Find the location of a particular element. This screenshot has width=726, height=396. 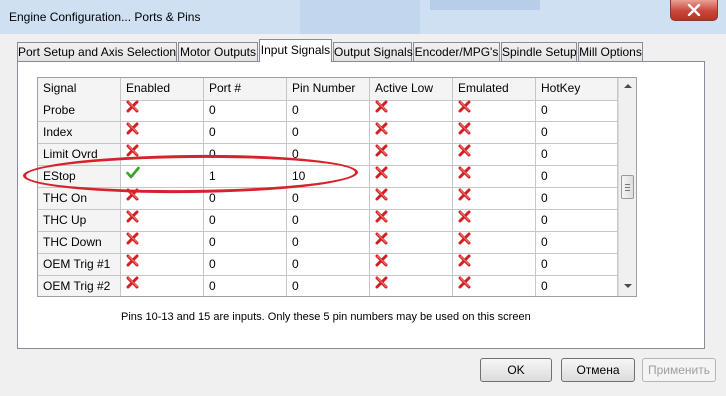

table-row: THC Down 0 0 0 is located at coordinates (328, 243).